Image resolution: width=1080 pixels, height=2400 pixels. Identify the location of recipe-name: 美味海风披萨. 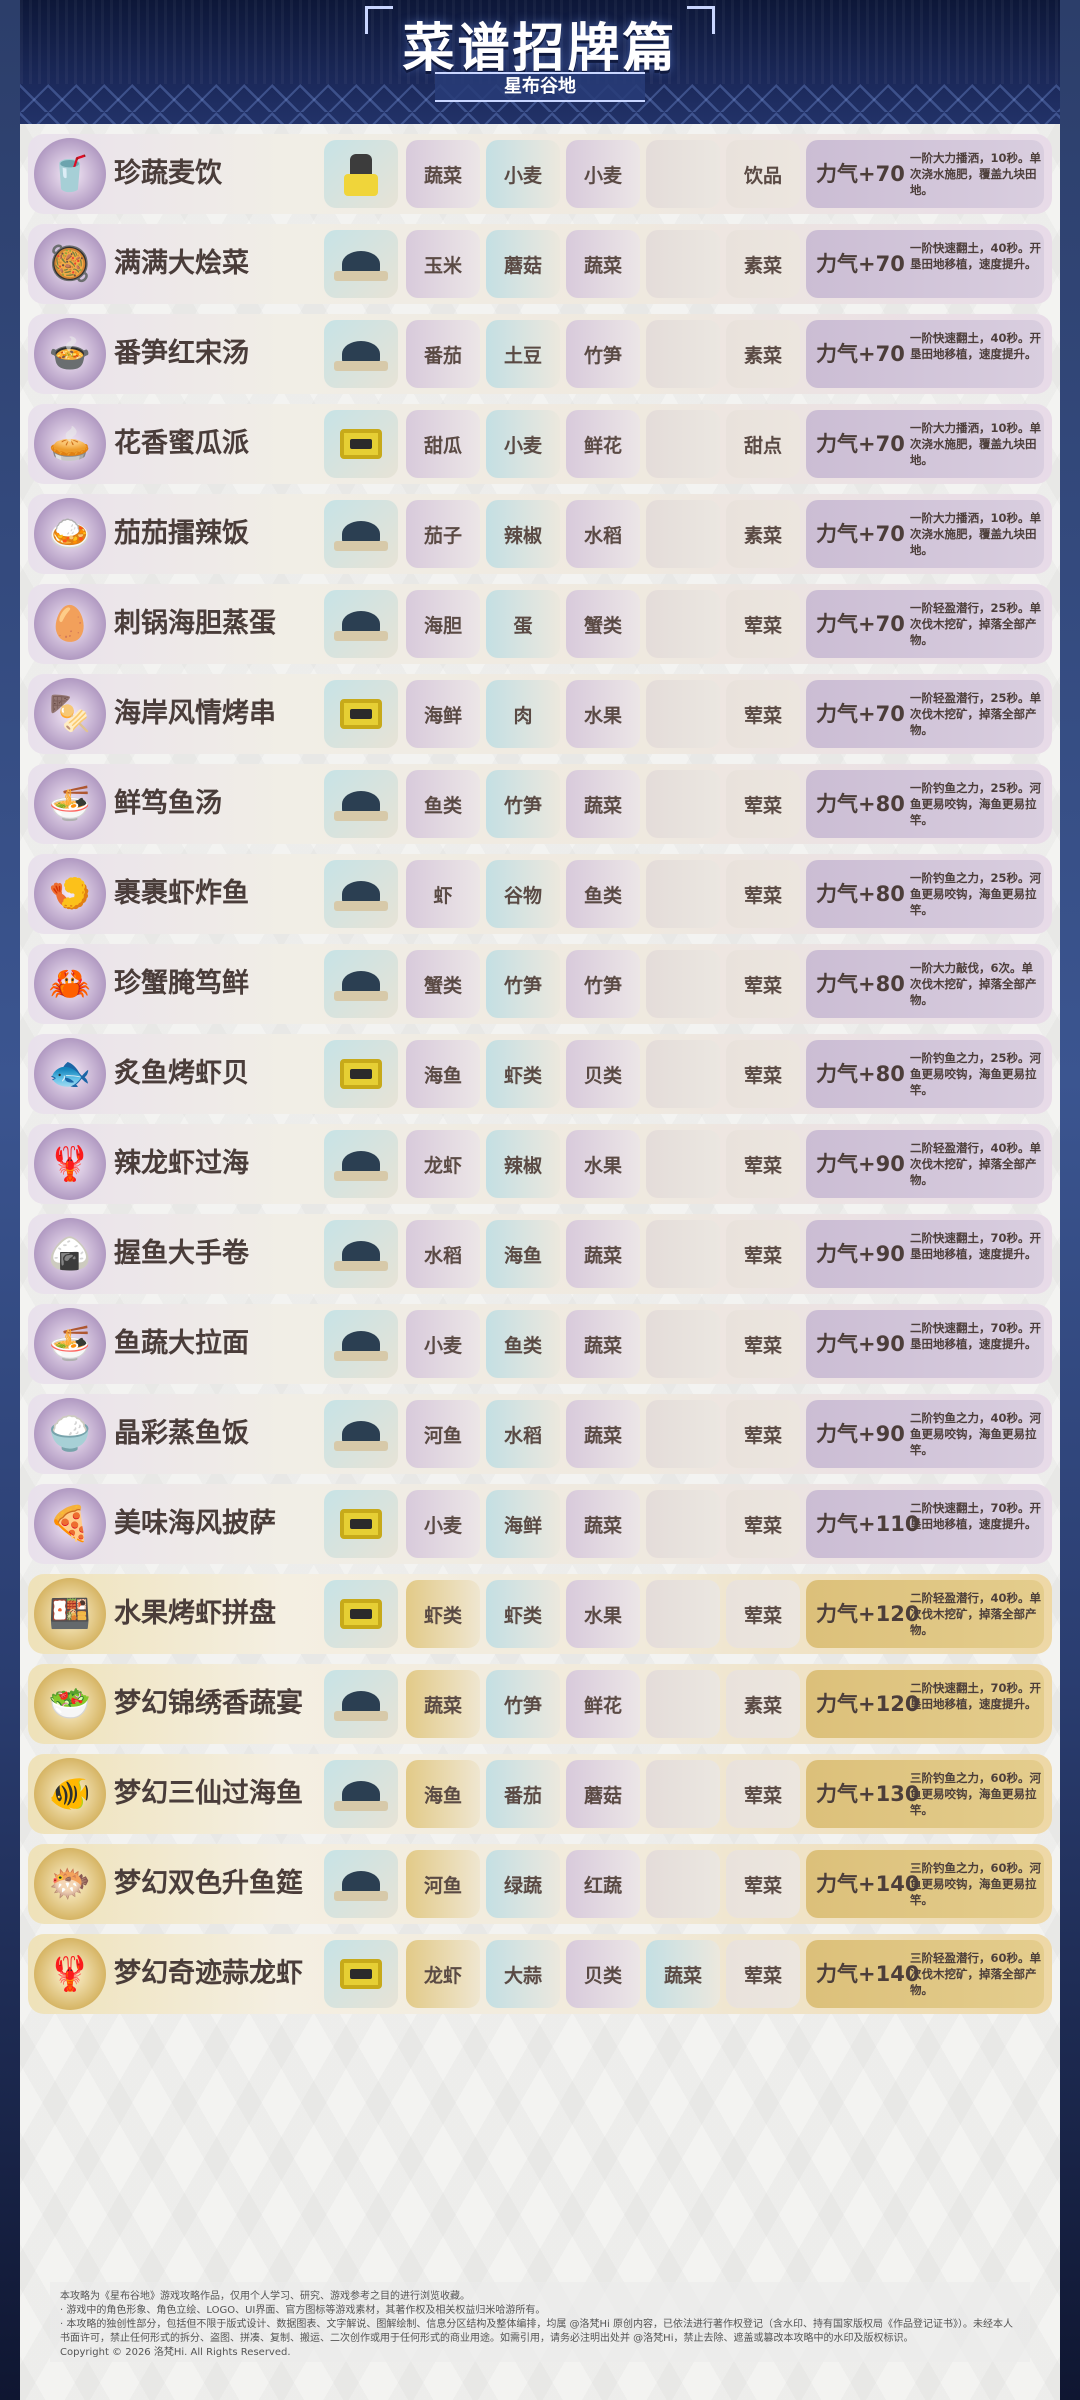
(195, 1523).